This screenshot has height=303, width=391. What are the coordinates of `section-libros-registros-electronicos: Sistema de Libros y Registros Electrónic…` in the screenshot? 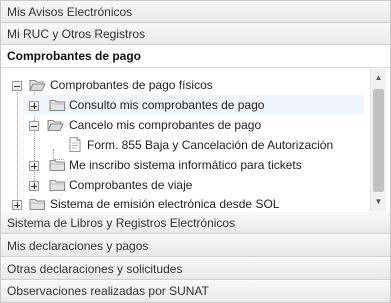 It's located at (195, 223).